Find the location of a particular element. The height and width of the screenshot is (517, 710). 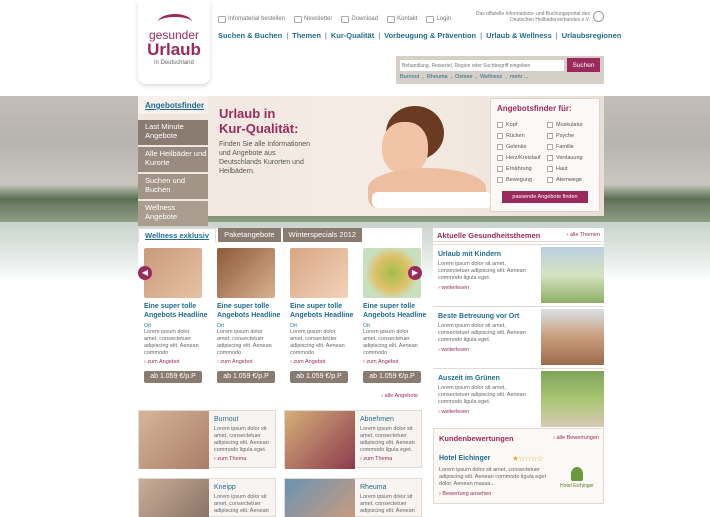

hero-nav-last-minute: Last Minute Angebote is located at coordinates (173, 132).